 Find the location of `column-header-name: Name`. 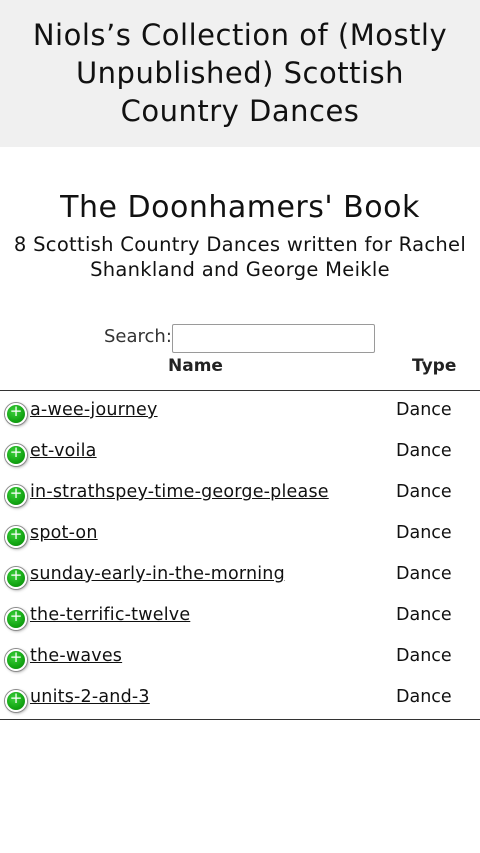

column-header-name: Name is located at coordinates (195, 366).